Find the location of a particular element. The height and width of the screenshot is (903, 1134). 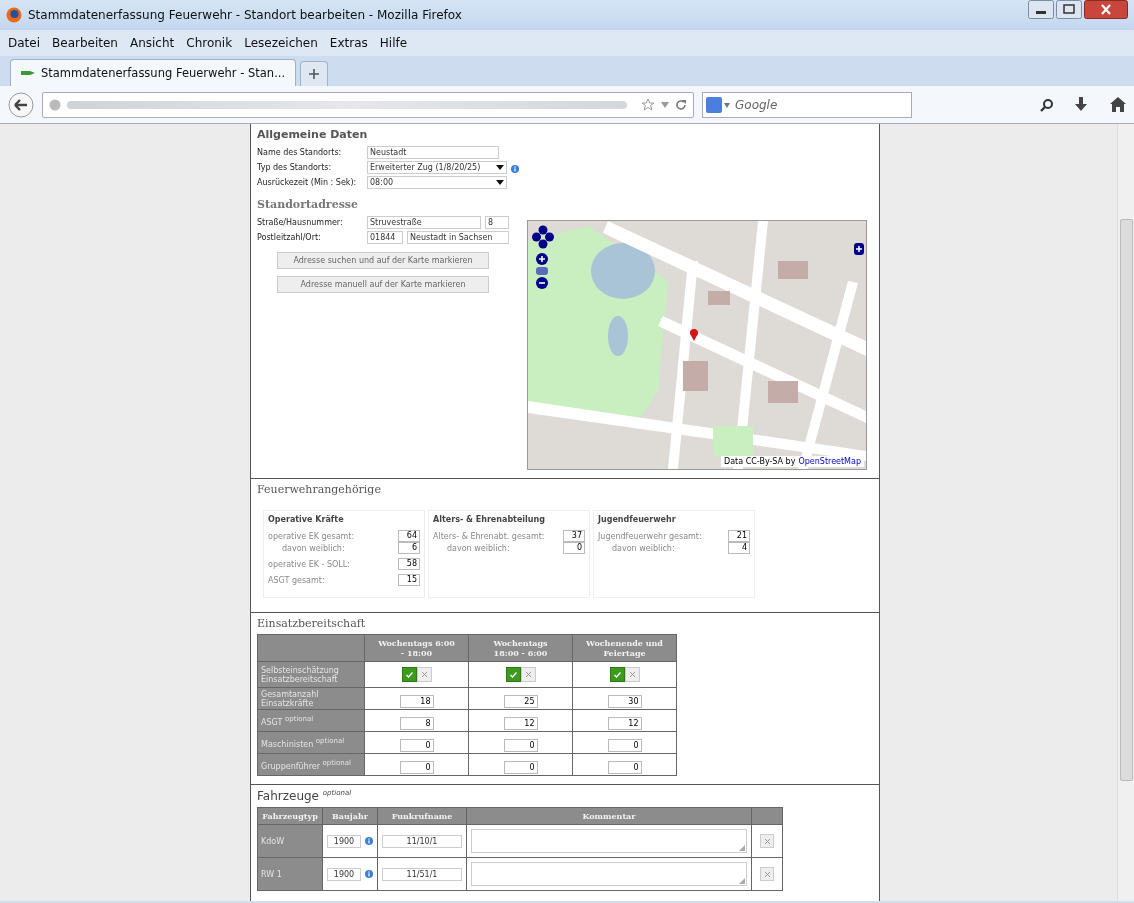

number-field: 37 is located at coordinates (574, 536).